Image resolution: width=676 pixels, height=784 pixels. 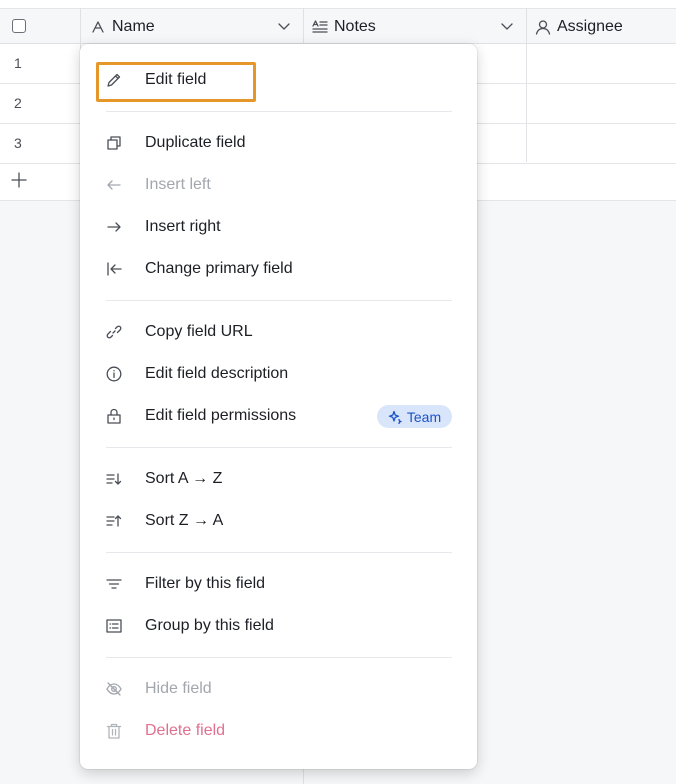 What do you see at coordinates (320, 27) in the screenshot?
I see `long-text-icon` at bounding box center [320, 27].